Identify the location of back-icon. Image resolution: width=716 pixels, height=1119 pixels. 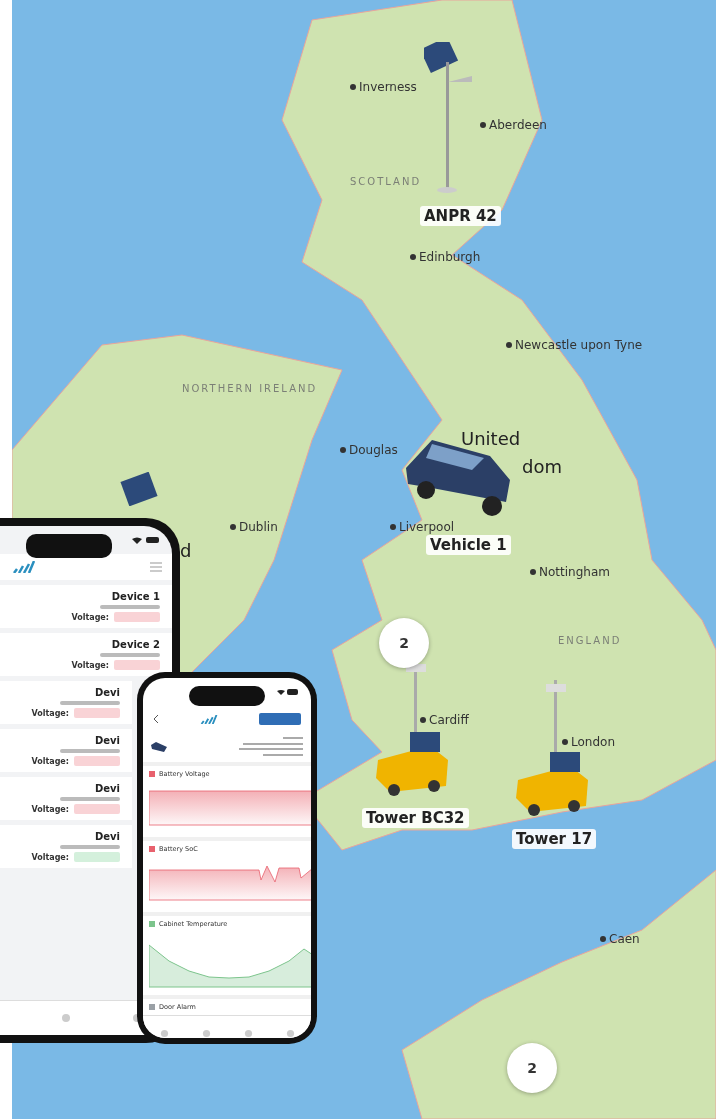
(156, 719).